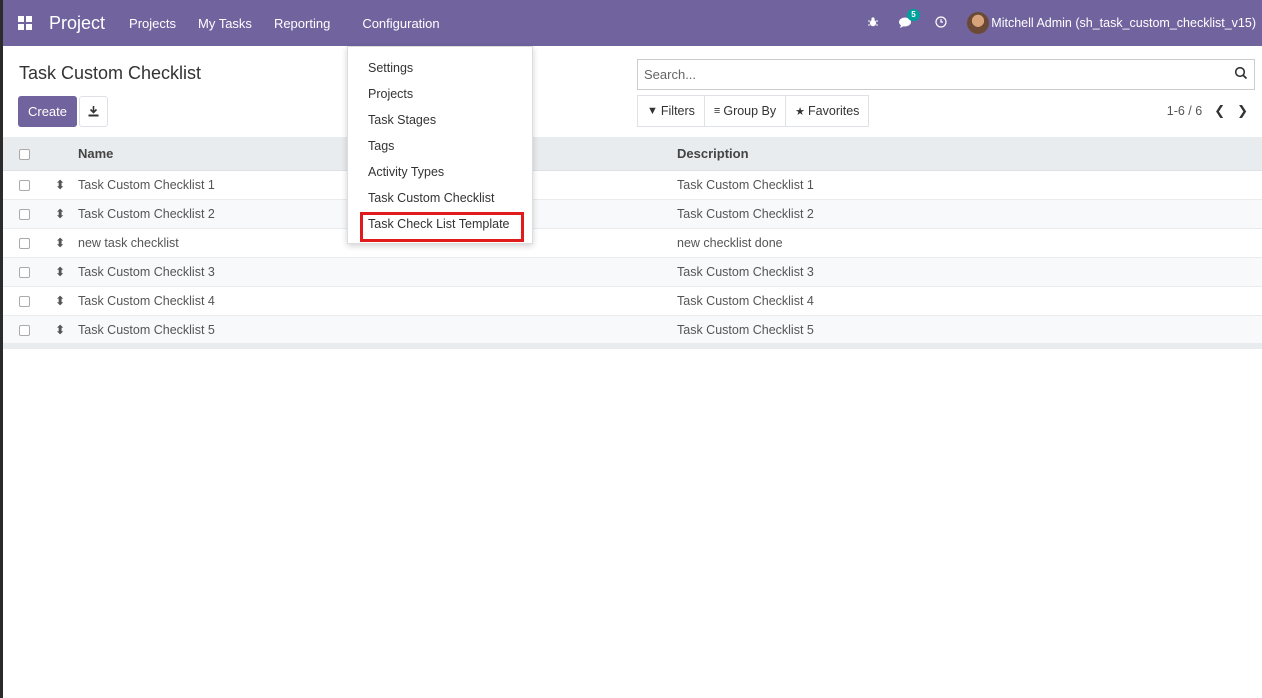 The width and height of the screenshot is (1262, 698). What do you see at coordinates (225, 23) in the screenshot?
I see `menu-my-tasks: My Tasks` at bounding box center [225, 23].